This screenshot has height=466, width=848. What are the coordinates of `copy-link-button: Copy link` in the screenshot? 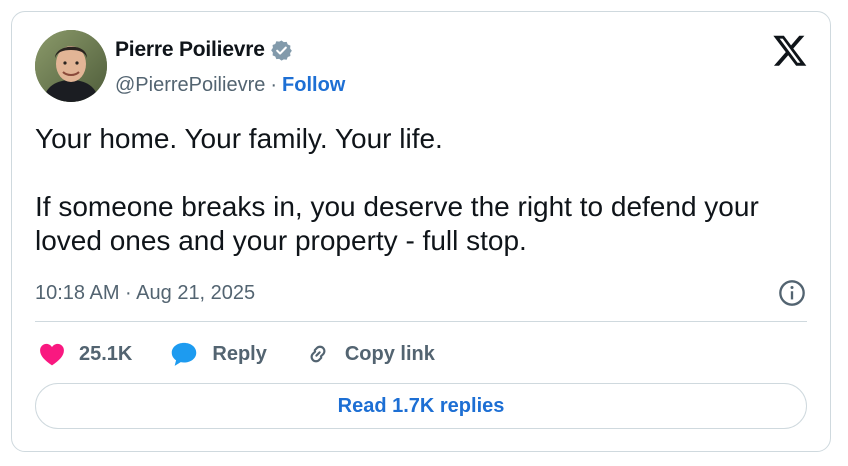 It's located at (370, 354).